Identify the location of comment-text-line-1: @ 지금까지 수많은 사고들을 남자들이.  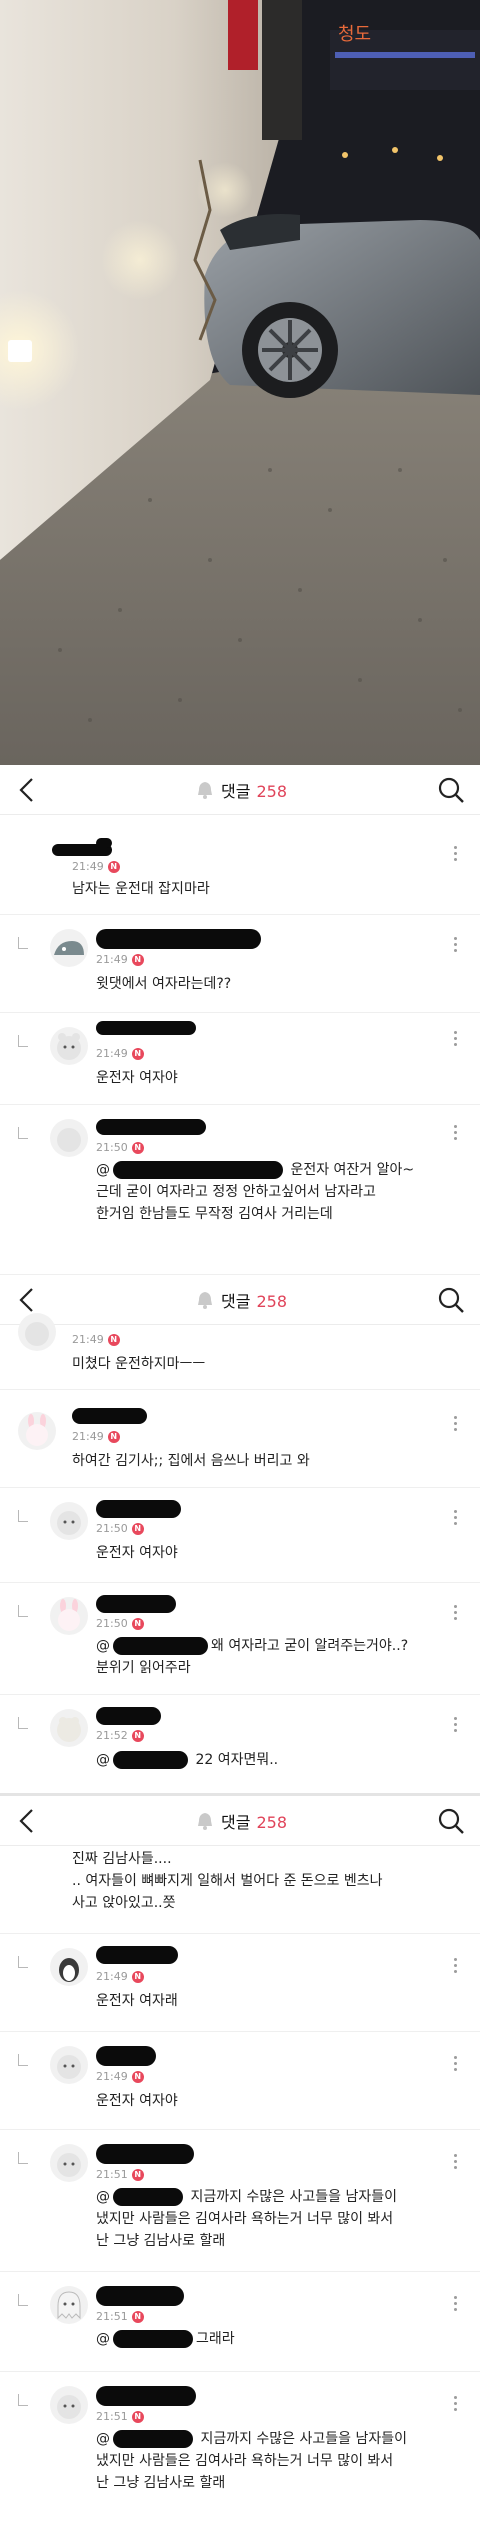
(246, 2197).